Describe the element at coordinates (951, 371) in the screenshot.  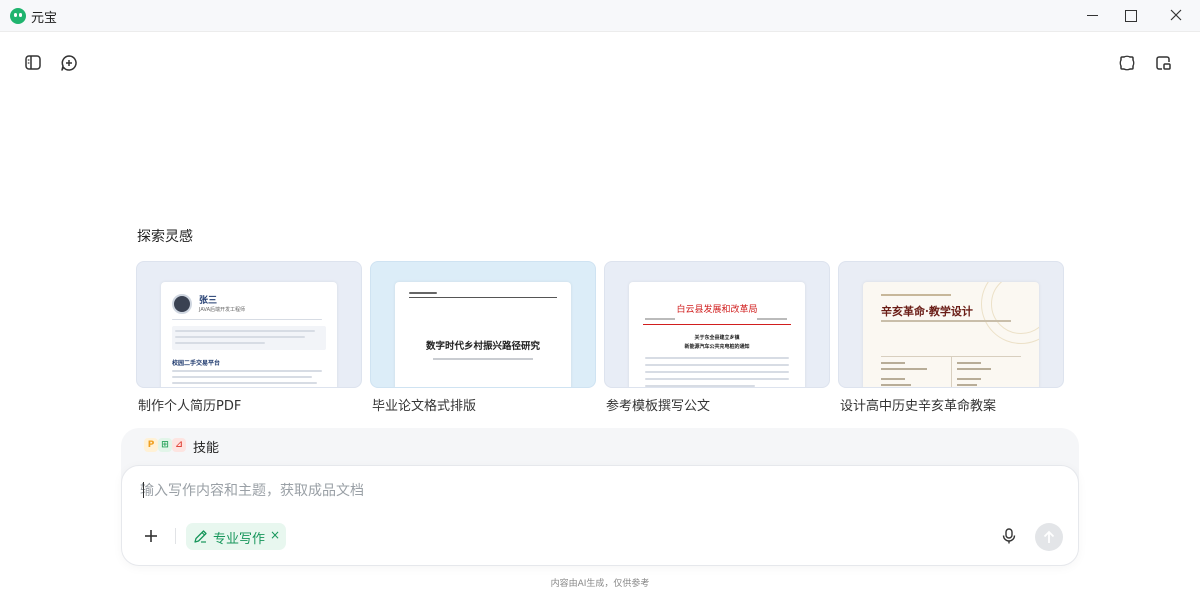
I see `lesson-table-divider` at that location.